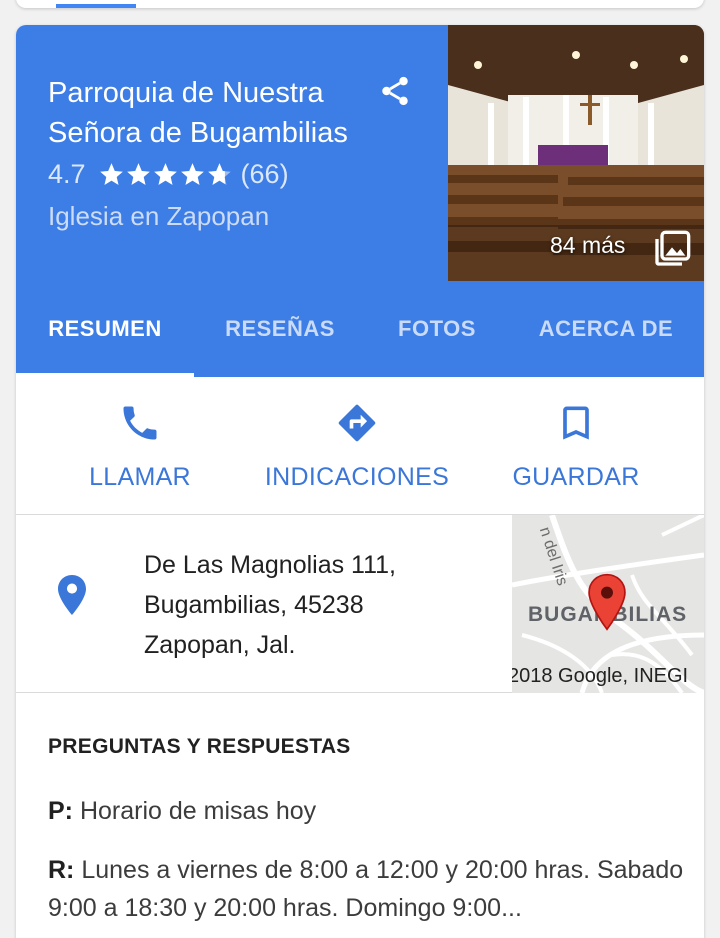 The height and width of the screenshot is (938, 720). Describe the element at coordinates (254, 605) in the screenshot. I see `address-line-2: Bugambilias, 45238` at that location.